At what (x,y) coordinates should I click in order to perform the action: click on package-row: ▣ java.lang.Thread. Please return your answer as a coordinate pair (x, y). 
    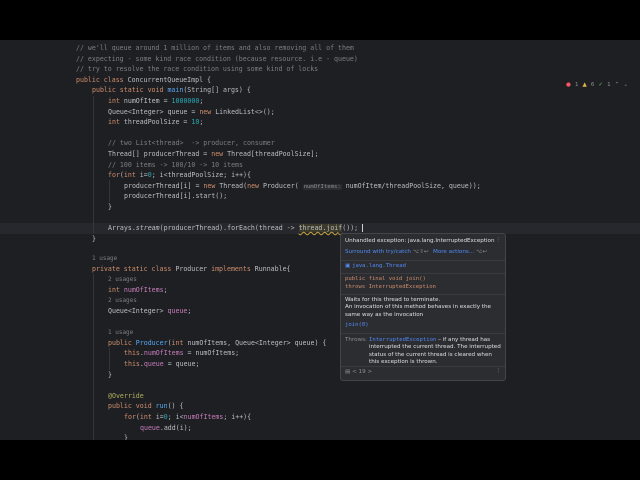
    Looking at the image, I should click on (375, 266).